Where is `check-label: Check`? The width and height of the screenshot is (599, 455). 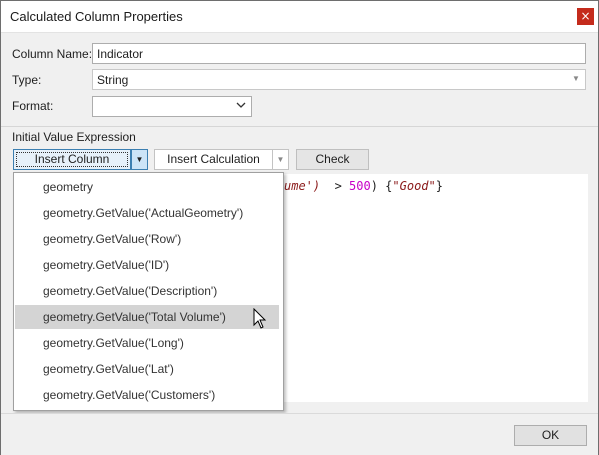
check-label: Check is located at coordinates (332, 159).